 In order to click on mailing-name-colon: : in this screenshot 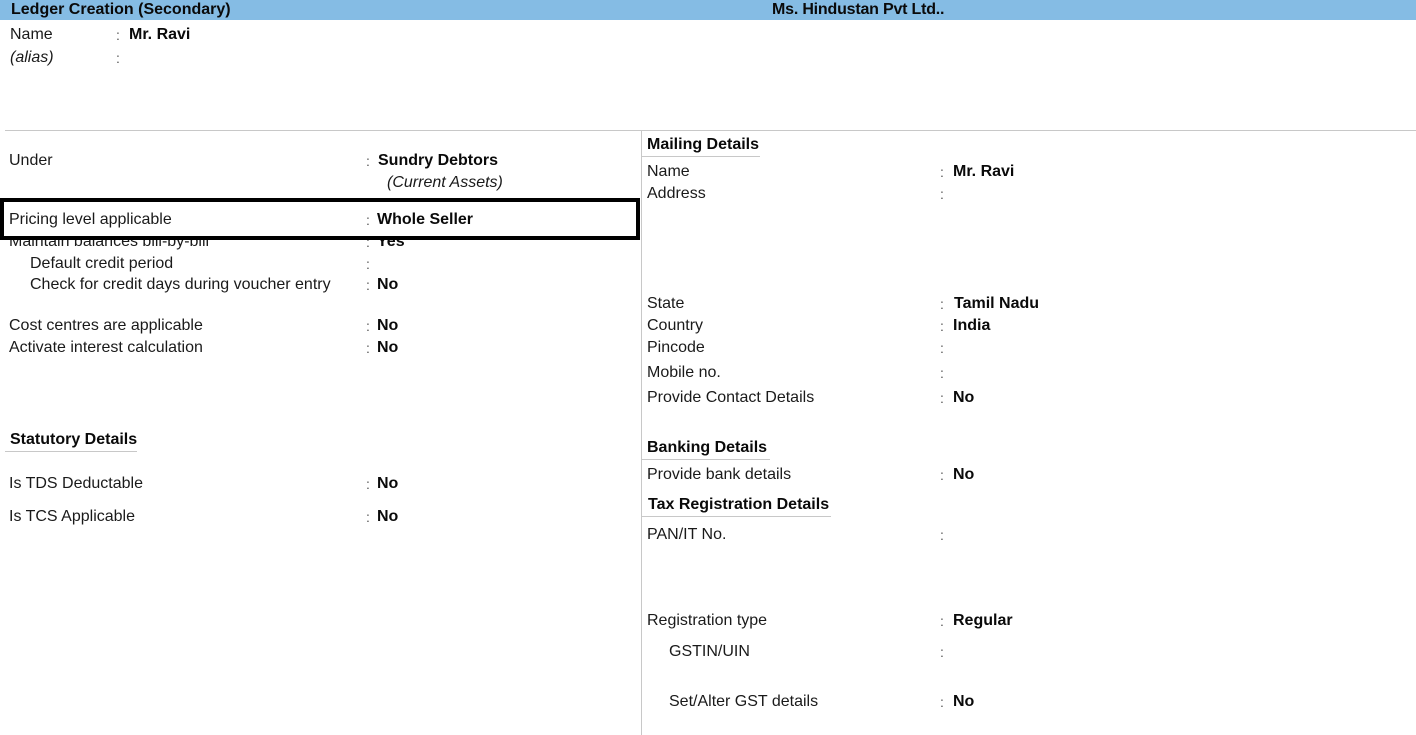, I will do `click(942, 172)`.